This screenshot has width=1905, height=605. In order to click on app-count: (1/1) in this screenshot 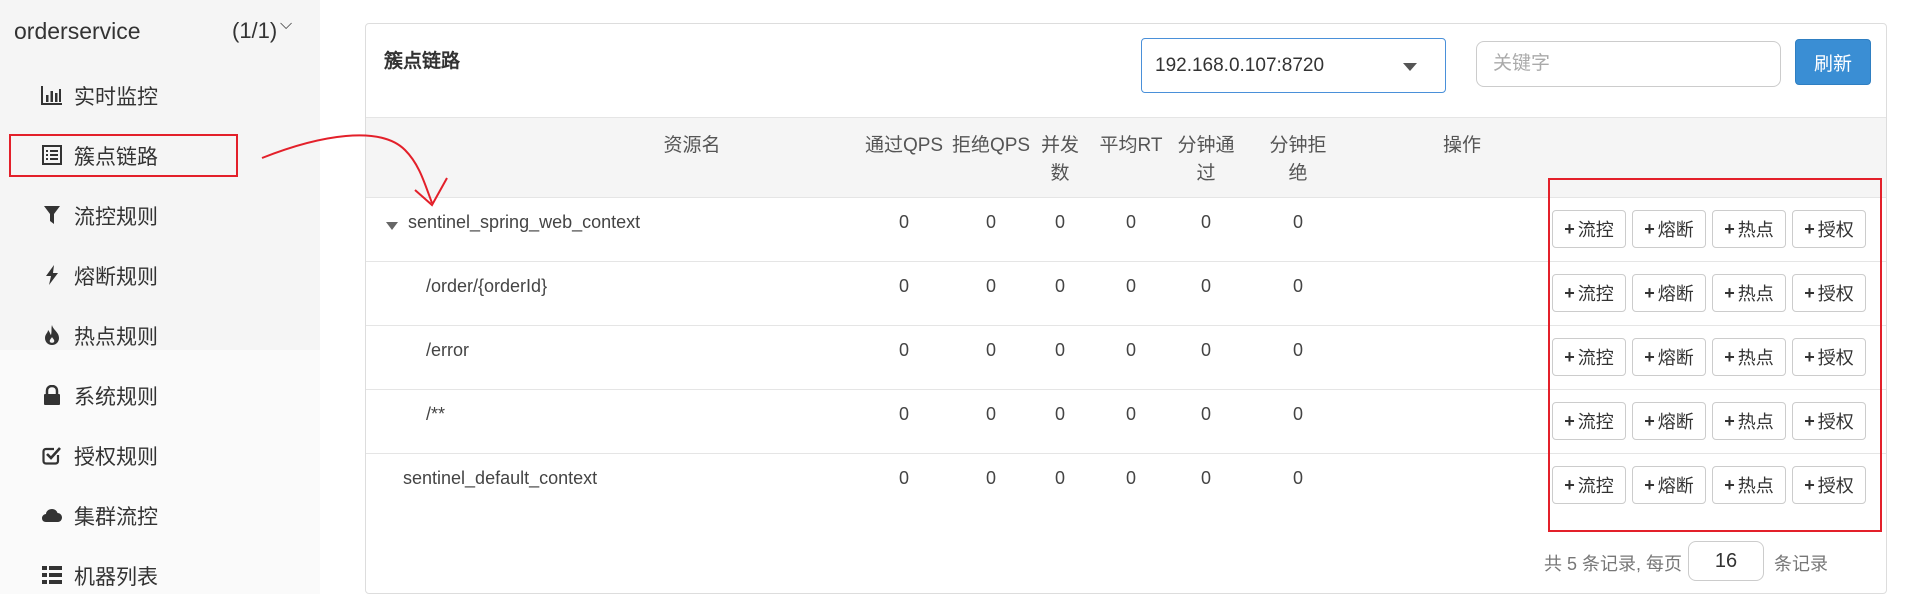, I will do `click(255, 30)`.